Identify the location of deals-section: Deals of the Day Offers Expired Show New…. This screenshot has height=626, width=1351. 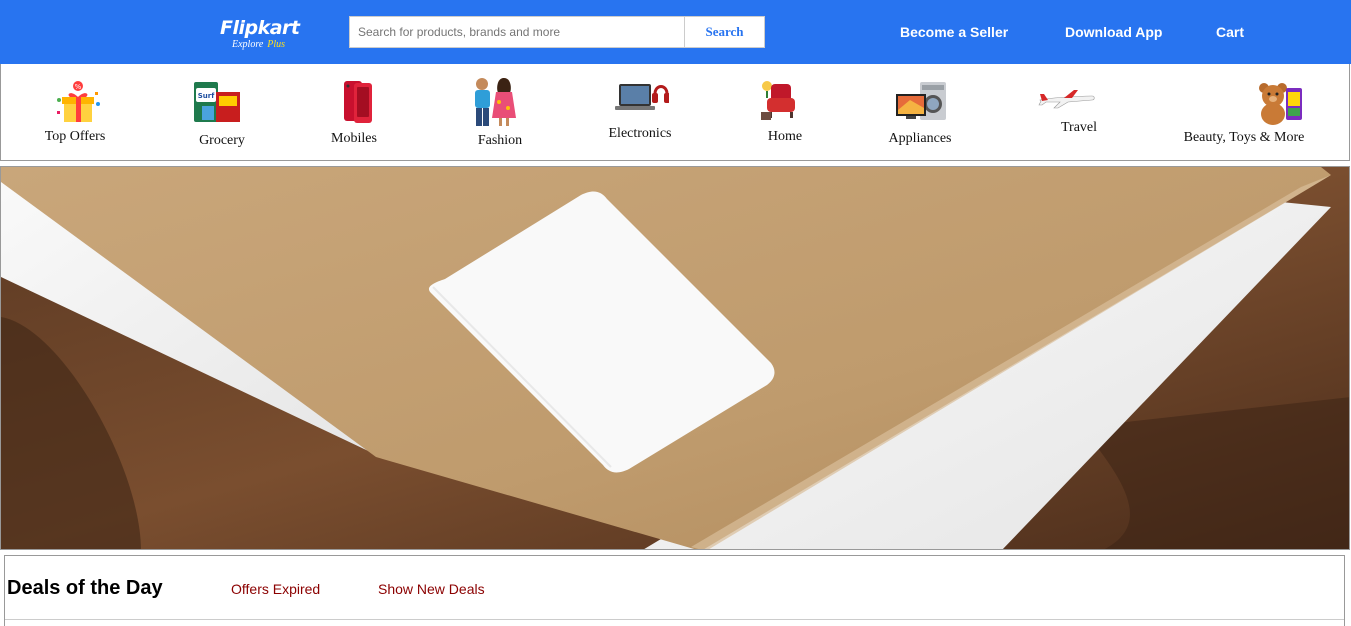
(674, 590).